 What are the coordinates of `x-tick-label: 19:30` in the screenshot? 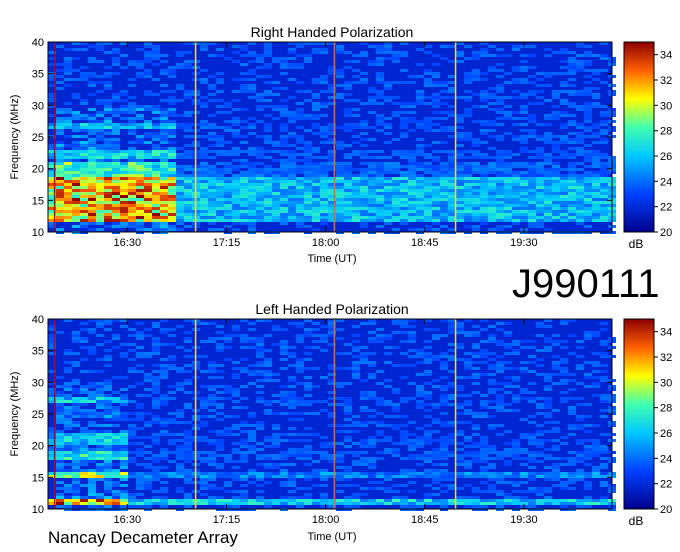 It's located at (524, 243).